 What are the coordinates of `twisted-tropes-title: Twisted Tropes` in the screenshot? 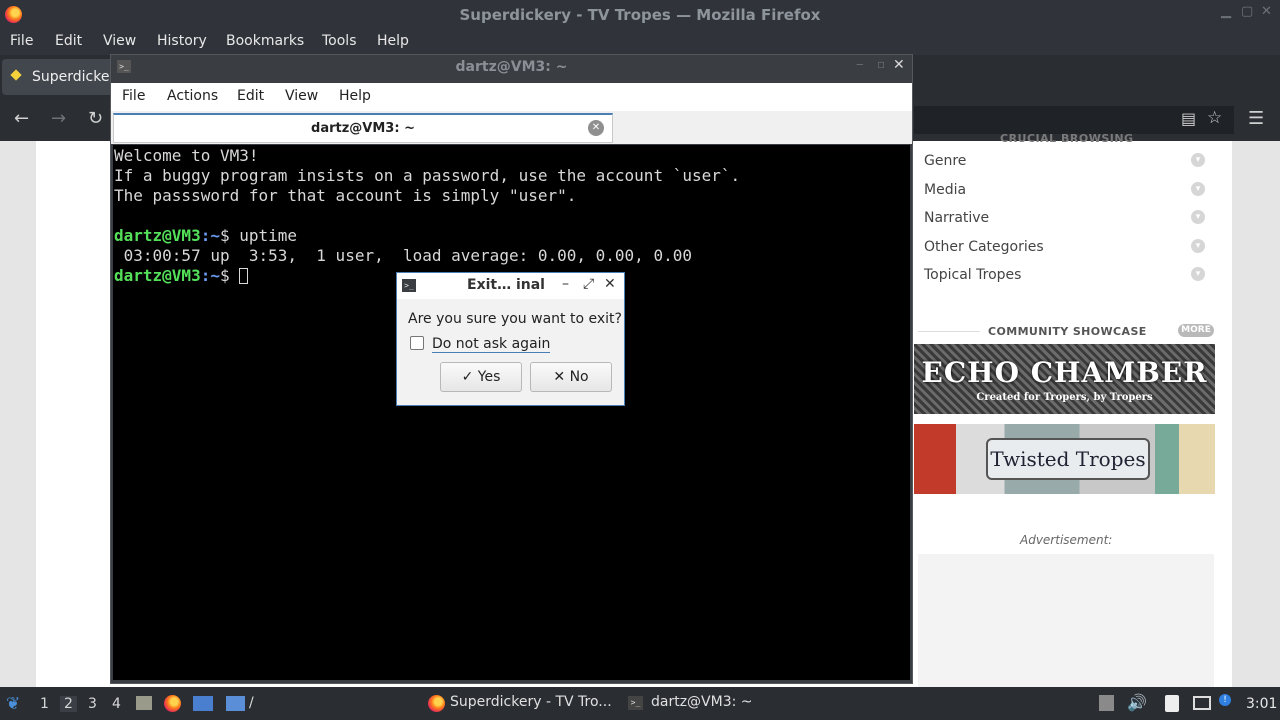 It's located at (1068, 459).